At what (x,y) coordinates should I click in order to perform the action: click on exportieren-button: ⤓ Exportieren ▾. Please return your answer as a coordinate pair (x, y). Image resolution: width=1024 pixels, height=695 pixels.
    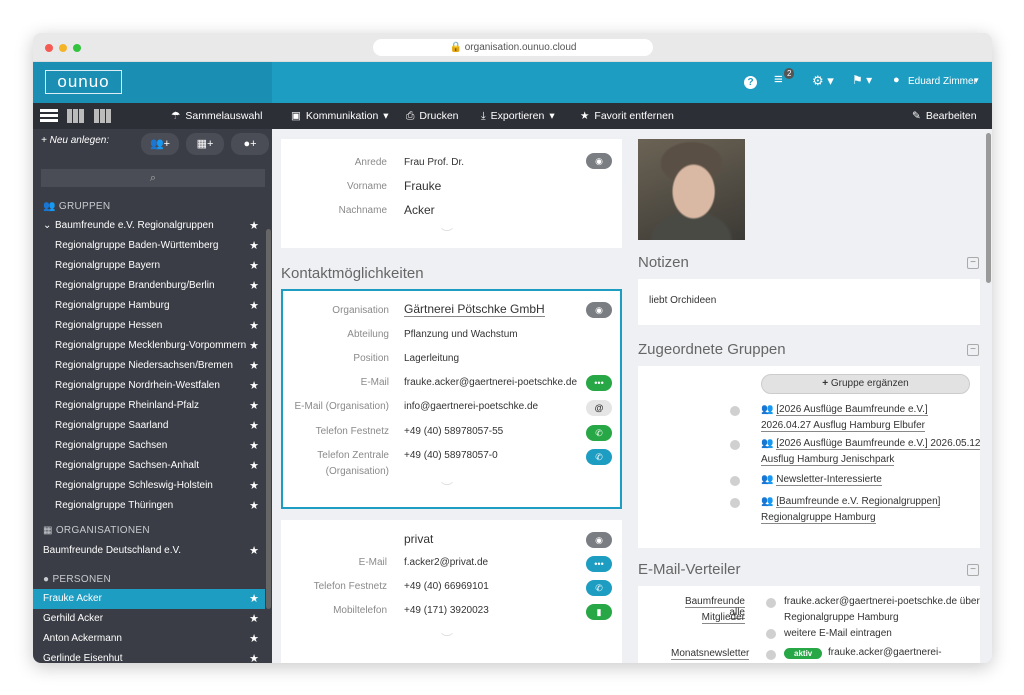
    Looking at the image, I should click on (518, 116).